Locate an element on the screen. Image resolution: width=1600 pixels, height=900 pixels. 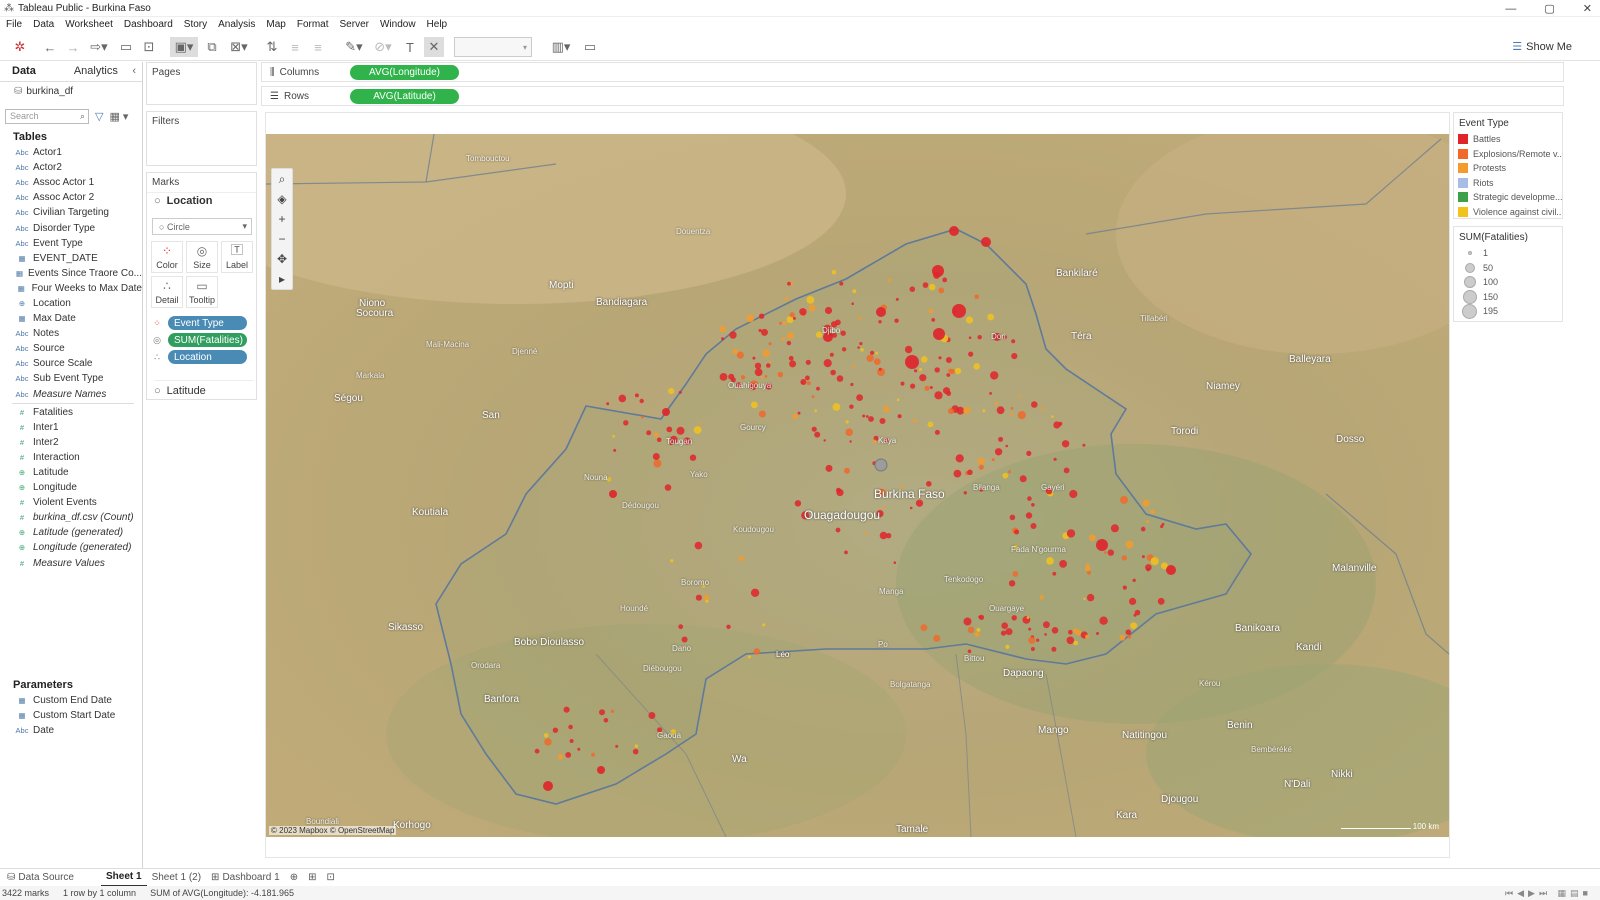
new-dashboard-tab-icon: ⊞ is located at coordinates (312, 878).